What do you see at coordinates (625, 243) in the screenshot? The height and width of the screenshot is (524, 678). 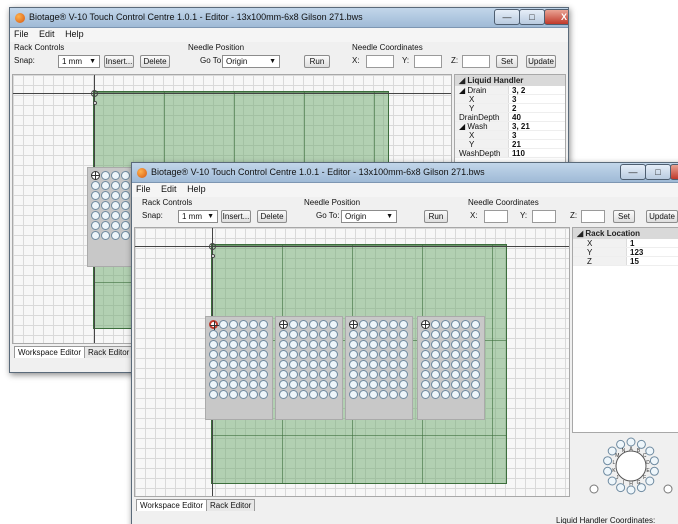 I see `property-row: X1` at bounding box center [625, 243].